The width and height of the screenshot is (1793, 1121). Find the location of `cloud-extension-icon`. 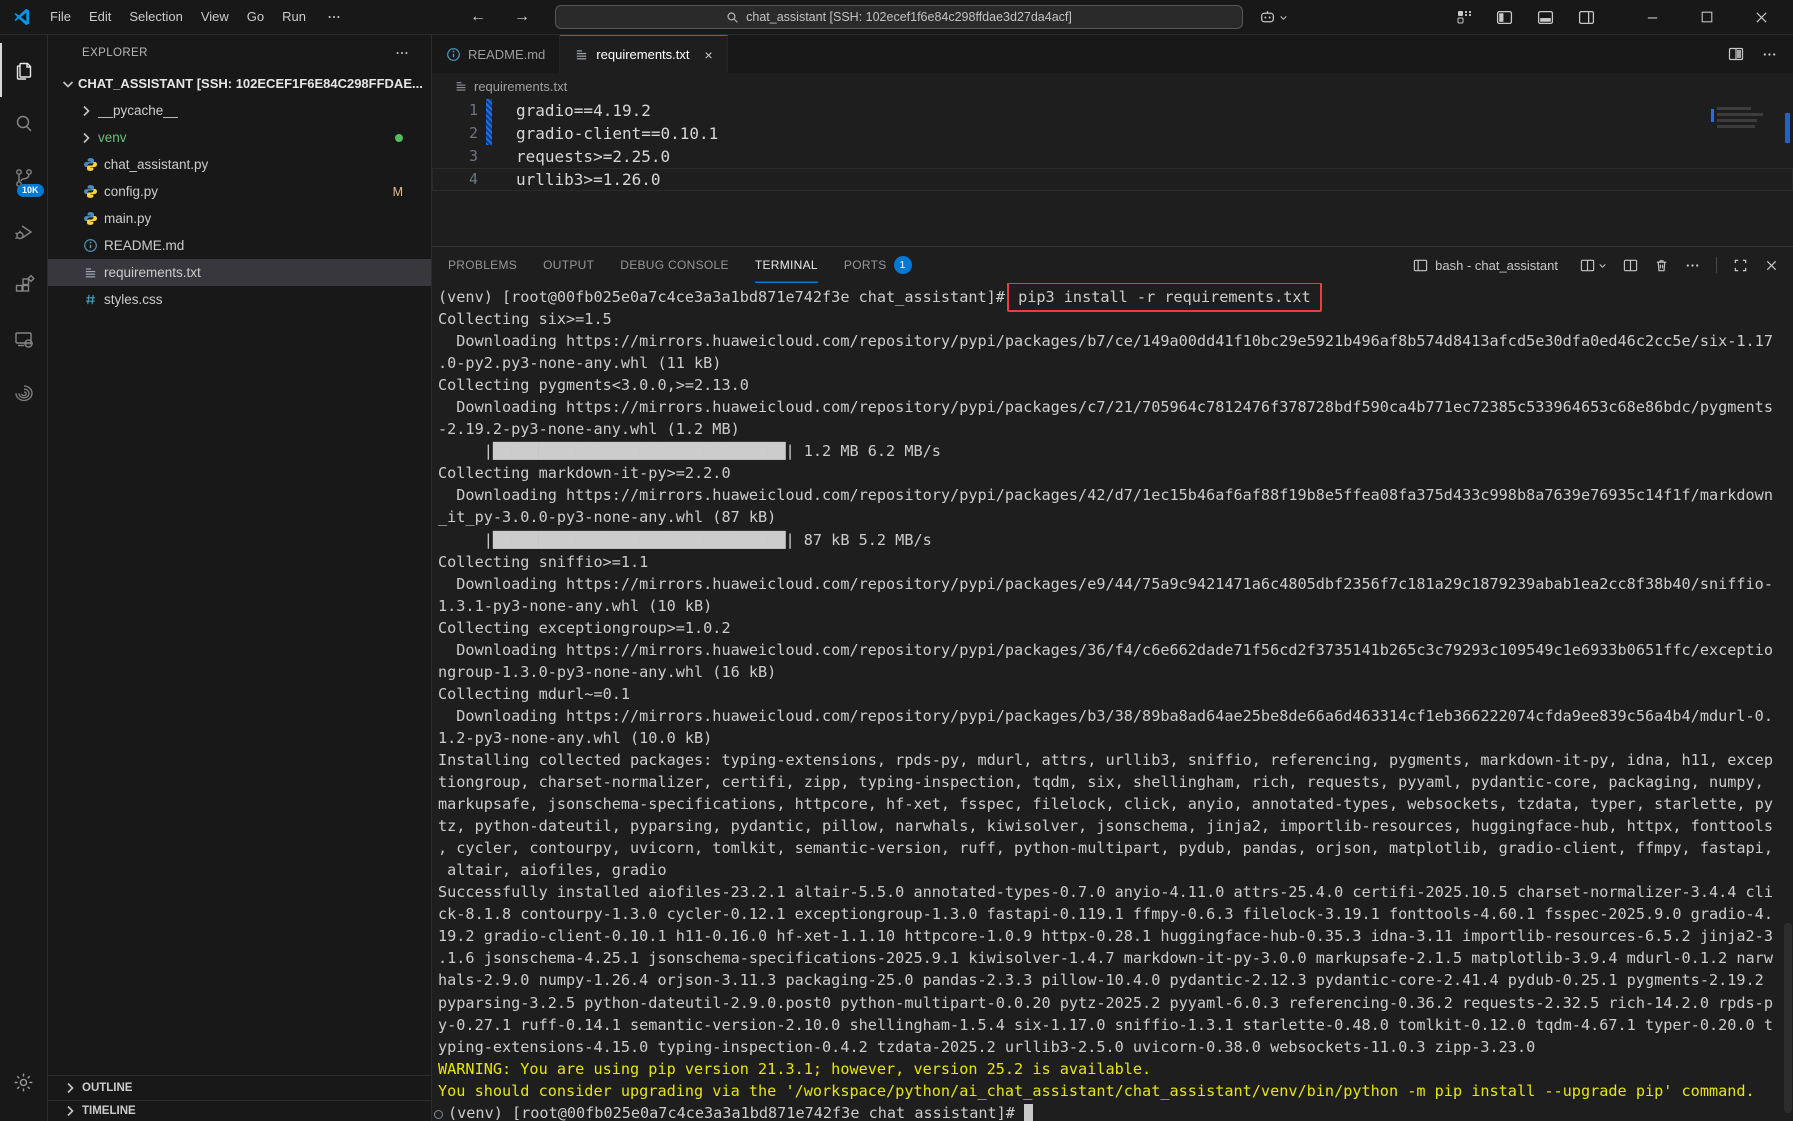

cloud-extension-icon is located at coordinates (24, 394).